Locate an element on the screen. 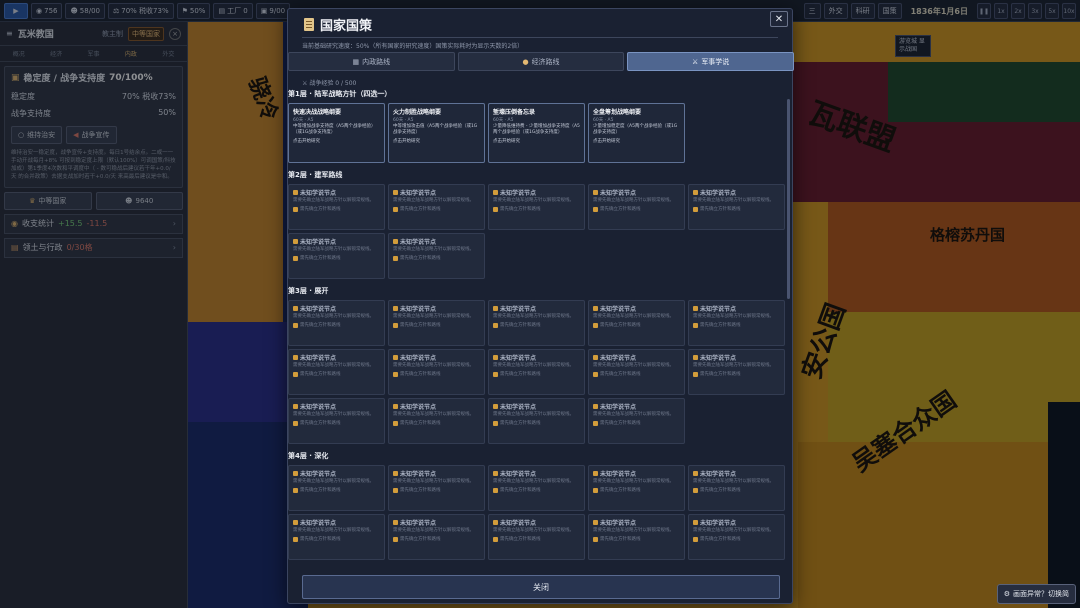  tier-title: 第3层 · 展开 is located at coordinates (308, 291).